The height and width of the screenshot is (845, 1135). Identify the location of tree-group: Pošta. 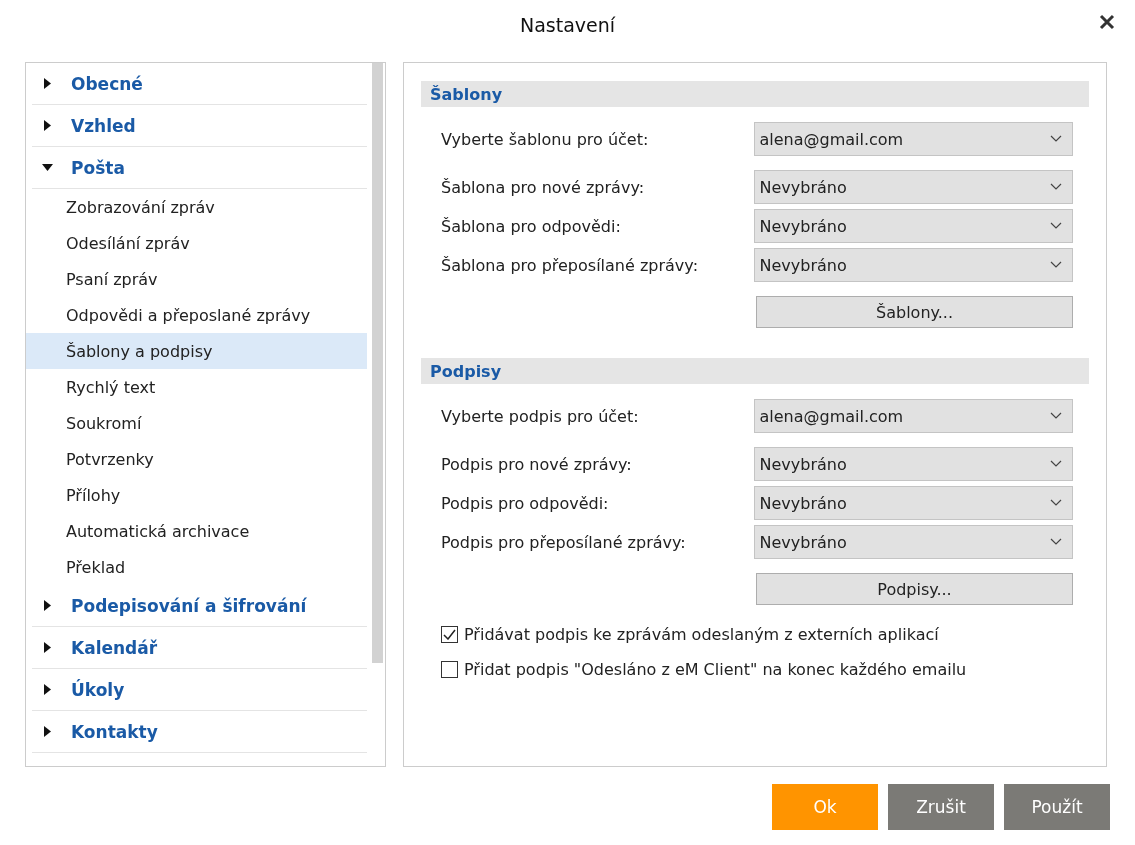
(199, 168).